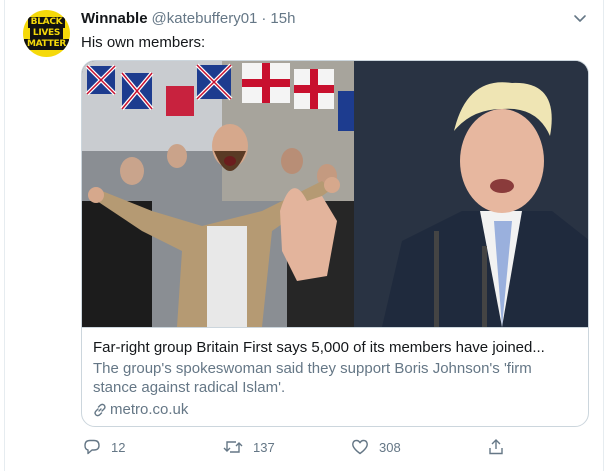 This screenshot has width=604, height=471. I want to click on action-bar: 12 137 308, so click(298, 448).